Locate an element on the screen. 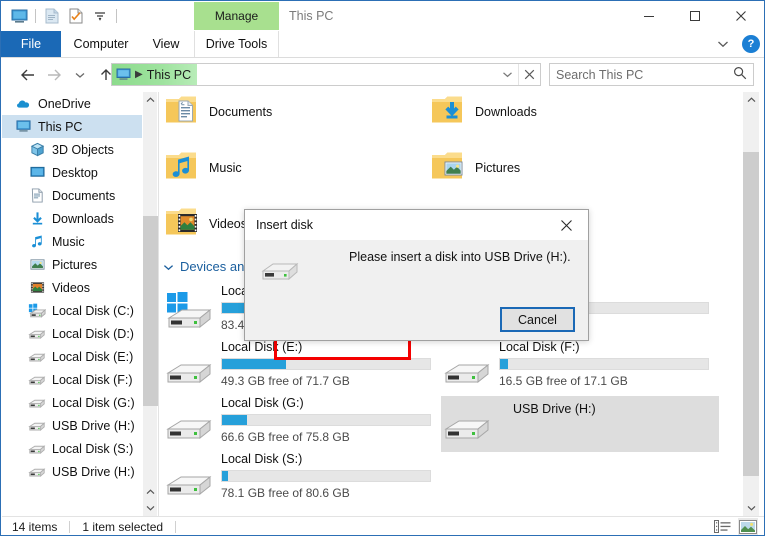 The image size is (765, 536). content-scroll-thumb is located at coordinates (751, 314).